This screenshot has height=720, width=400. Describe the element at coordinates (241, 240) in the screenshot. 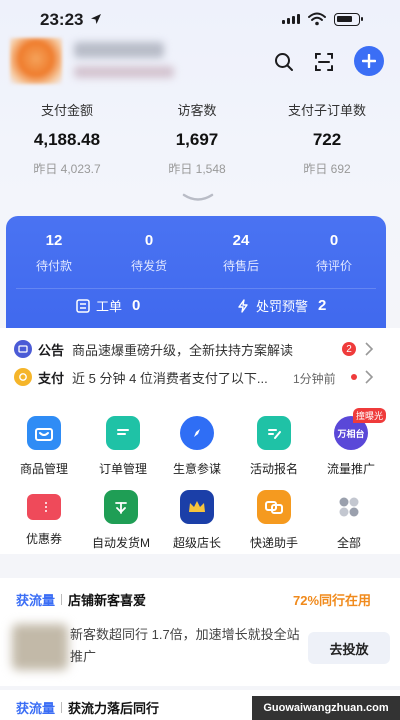

I see `order-count: 24` at that location.